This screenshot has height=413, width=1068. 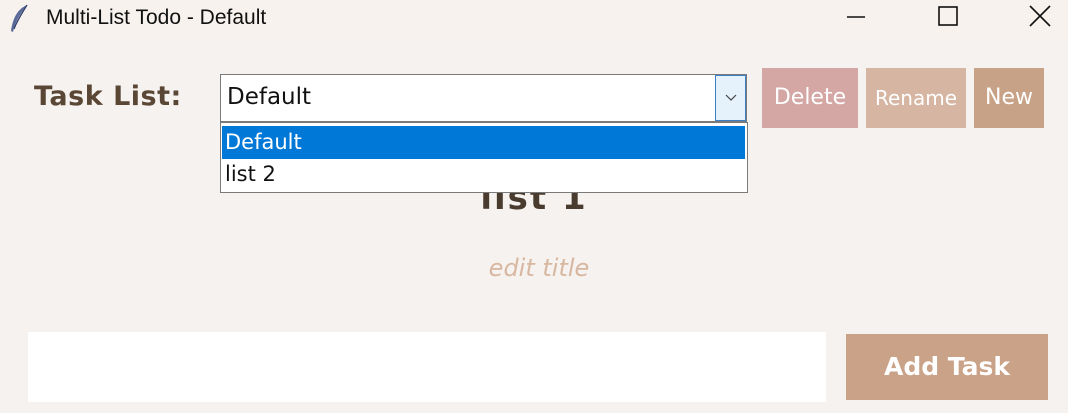 What do you see at coordinates (483, 174) in the screenshot?
I see `dropdown-option: list 2` at bounding box center [483, 174].